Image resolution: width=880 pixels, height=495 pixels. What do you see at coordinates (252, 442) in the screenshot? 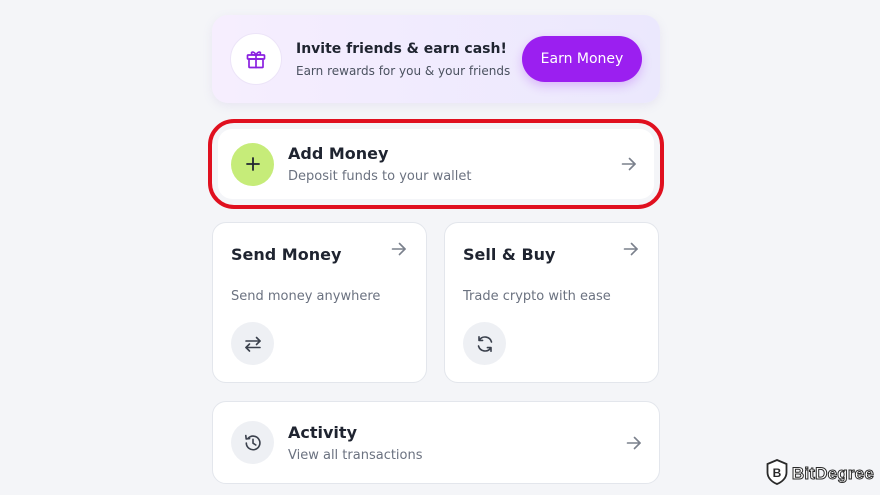
I see `history-icon` at bounding box center [252, 442].